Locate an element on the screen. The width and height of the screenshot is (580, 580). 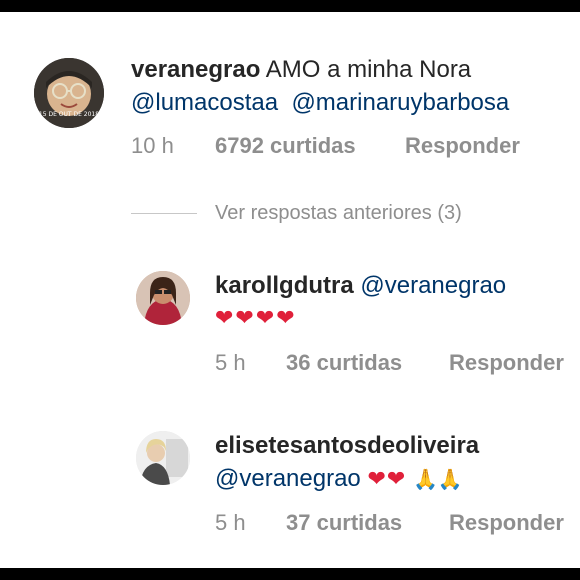
reply-meta: 5 h 36 curtidas Responder is located at coordinates (389, 363).